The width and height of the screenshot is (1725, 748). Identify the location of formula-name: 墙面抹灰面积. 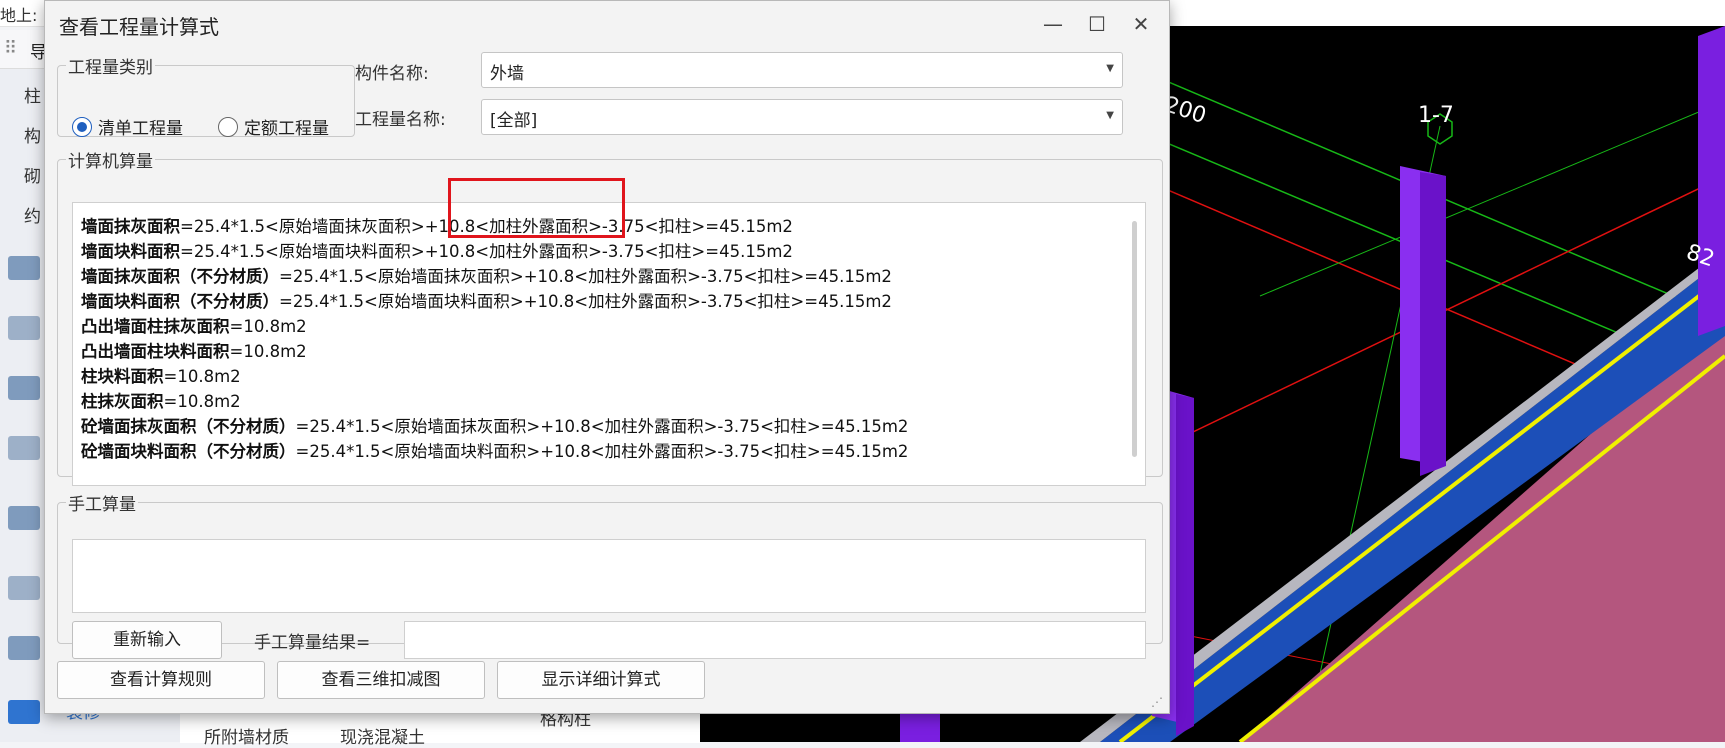
(130, 226).